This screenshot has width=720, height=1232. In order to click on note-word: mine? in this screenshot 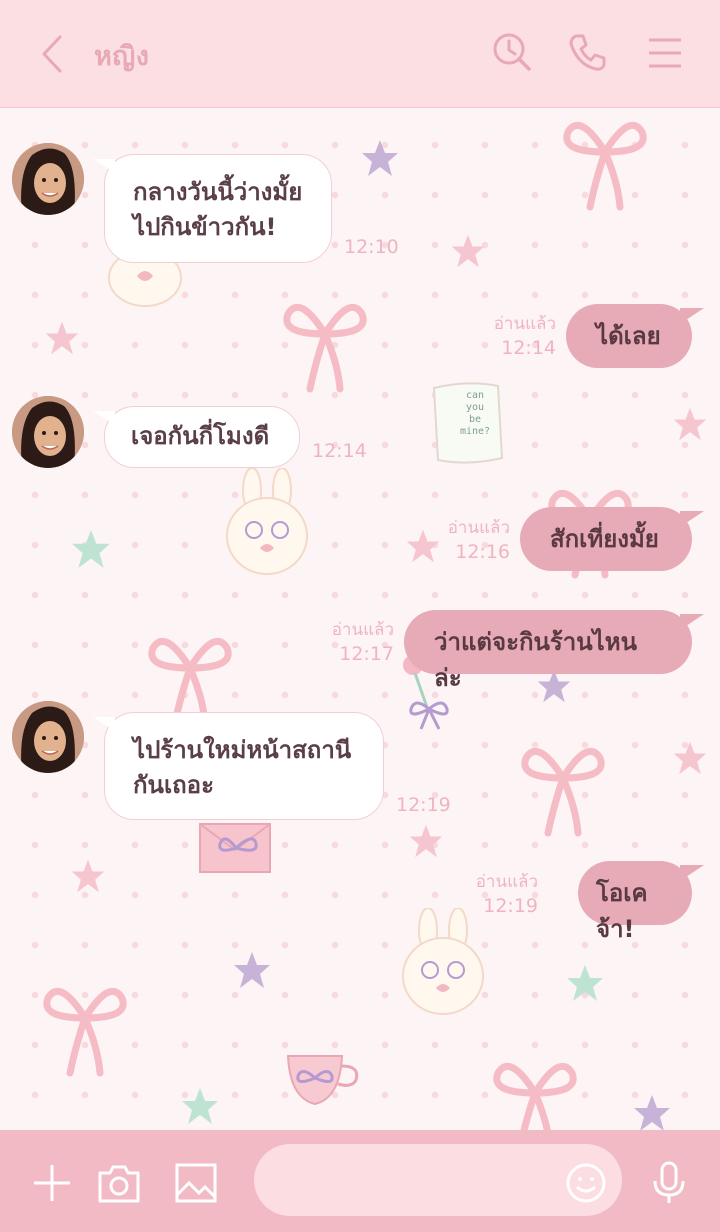, I will do `click(475, 431)`.